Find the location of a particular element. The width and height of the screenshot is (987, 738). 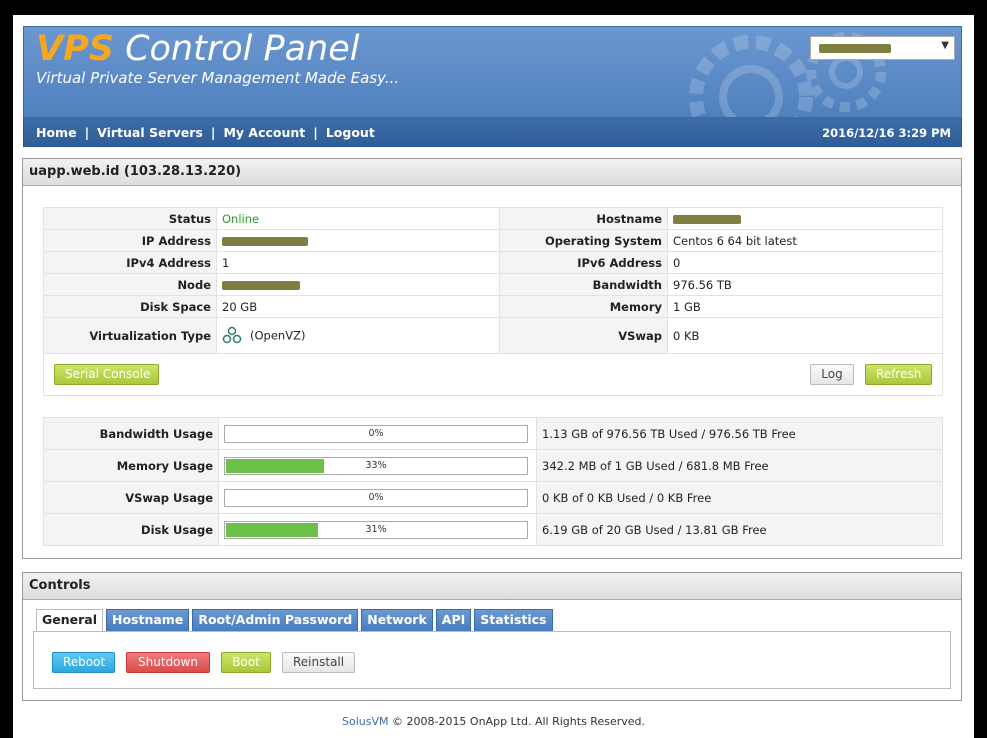

footer-brand: SolusVM is located at coordinates (365, 721).